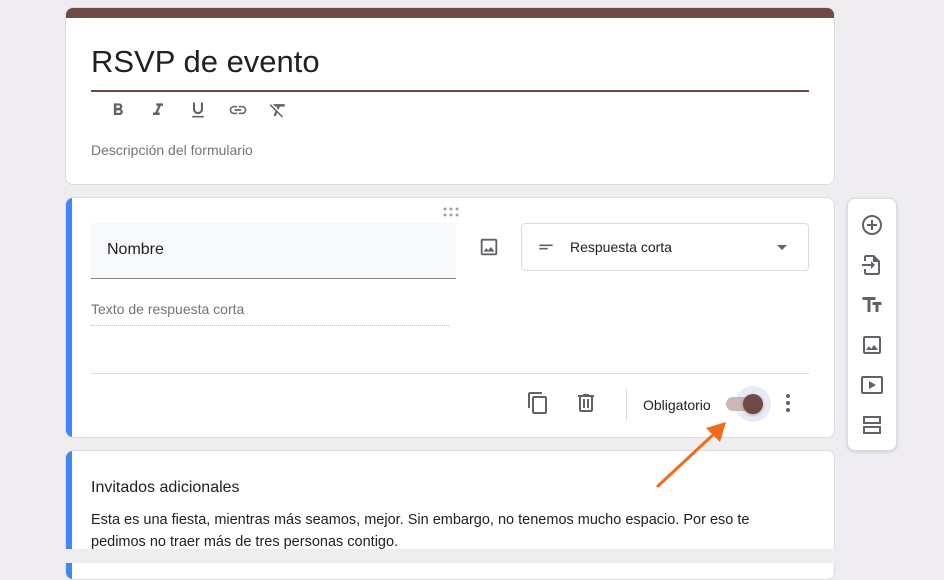 Image resolution: width=944 pixels, height=580 pixels. I want to click on link-icon, so click(238, 110).